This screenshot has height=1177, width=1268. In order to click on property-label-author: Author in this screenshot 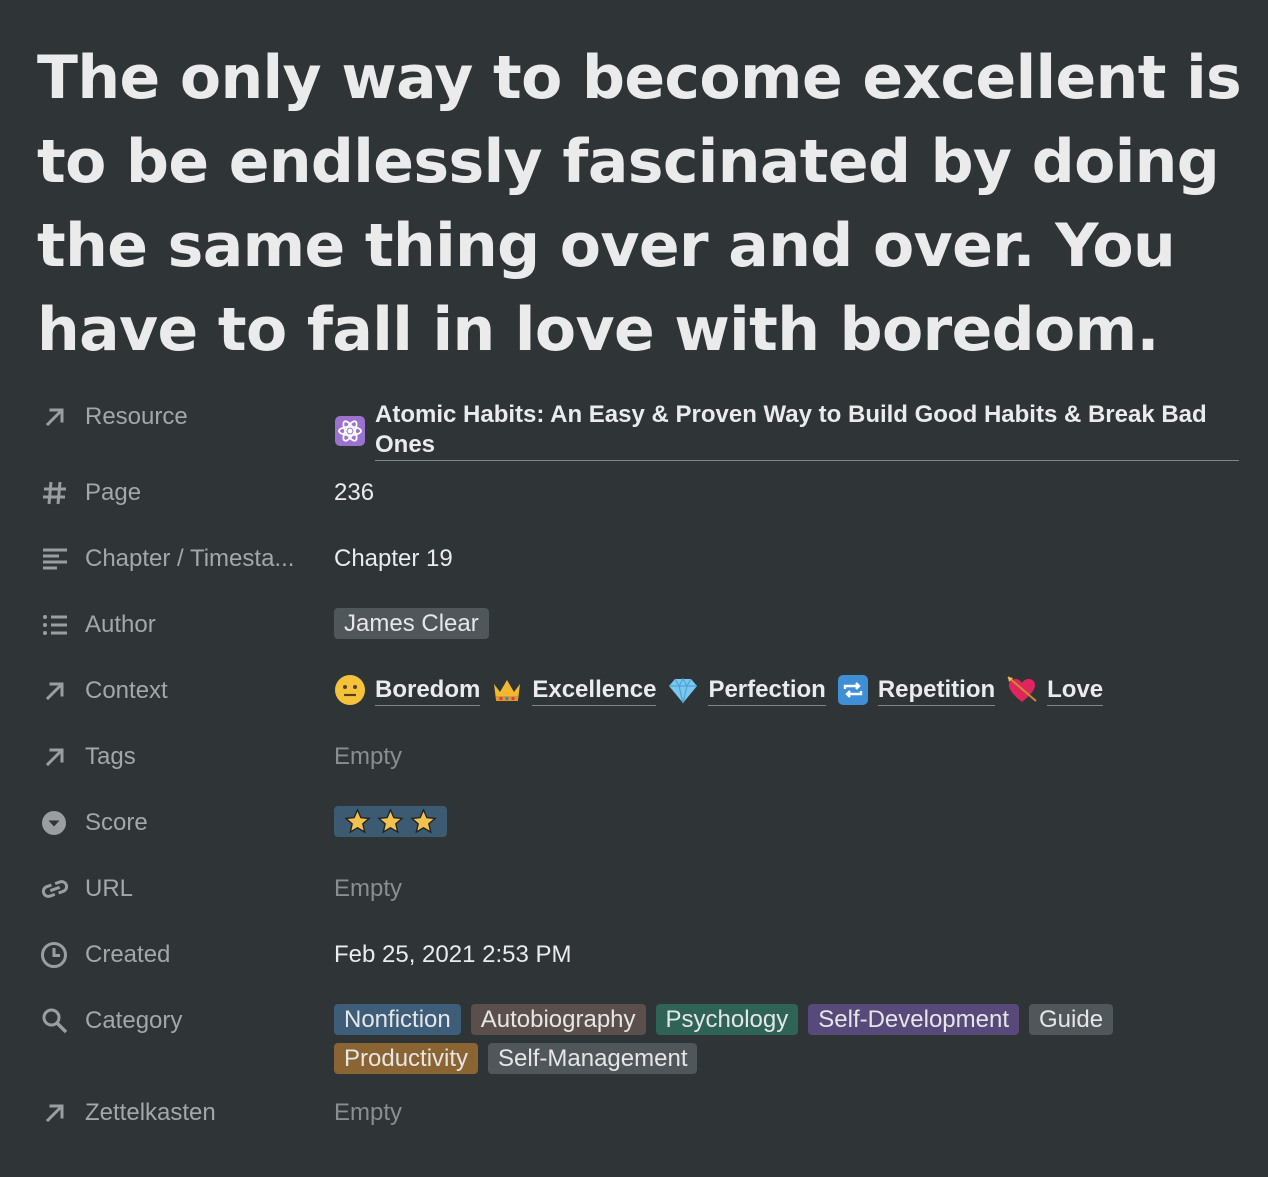, I will do `click(187, 625)`.